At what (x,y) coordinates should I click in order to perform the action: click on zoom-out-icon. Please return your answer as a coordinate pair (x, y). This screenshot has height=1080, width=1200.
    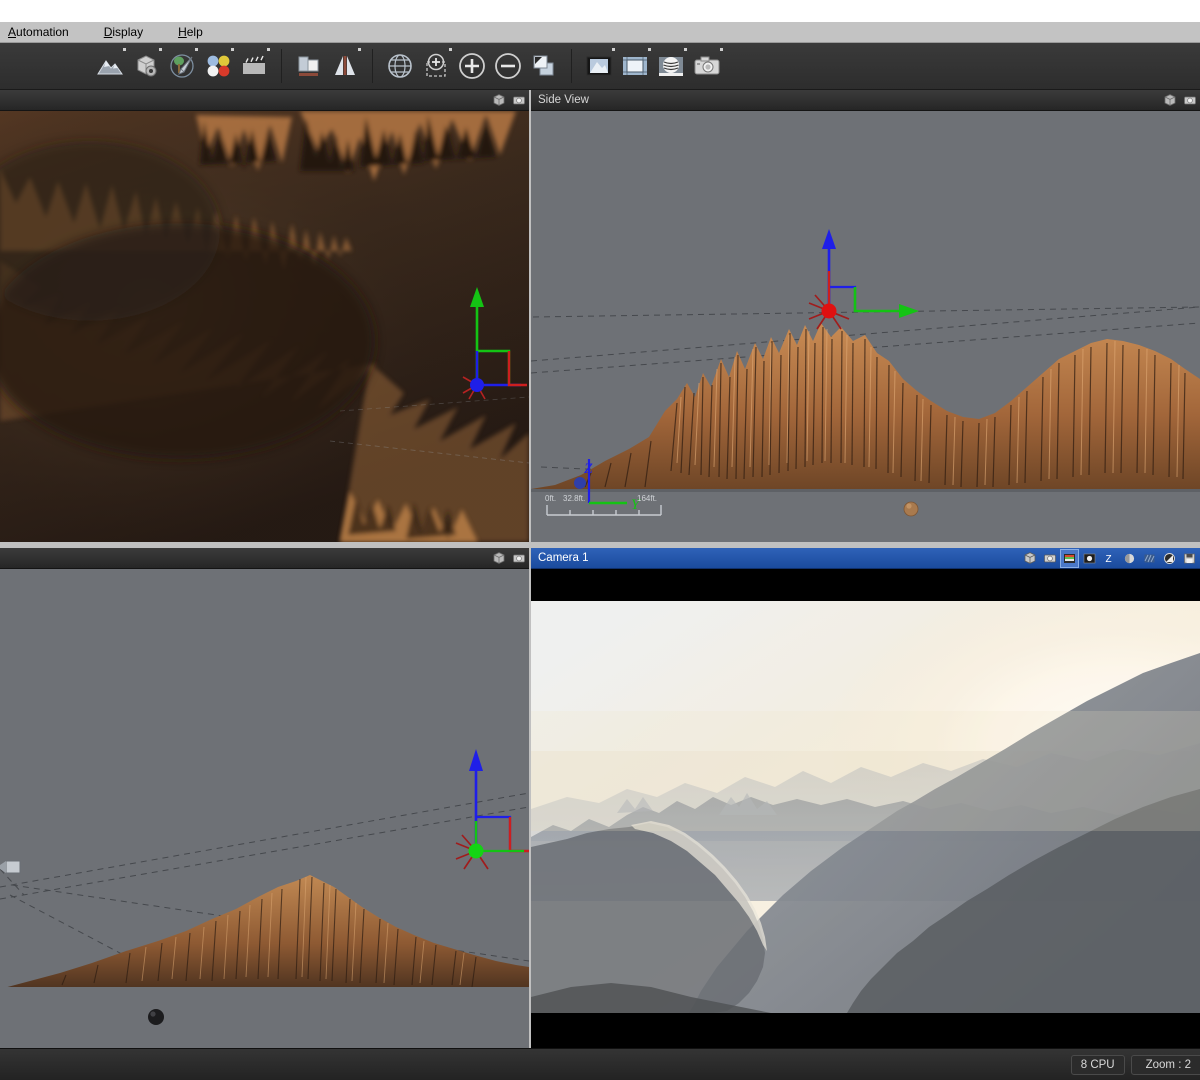
    Looking at the image, I should click on (508, 66).